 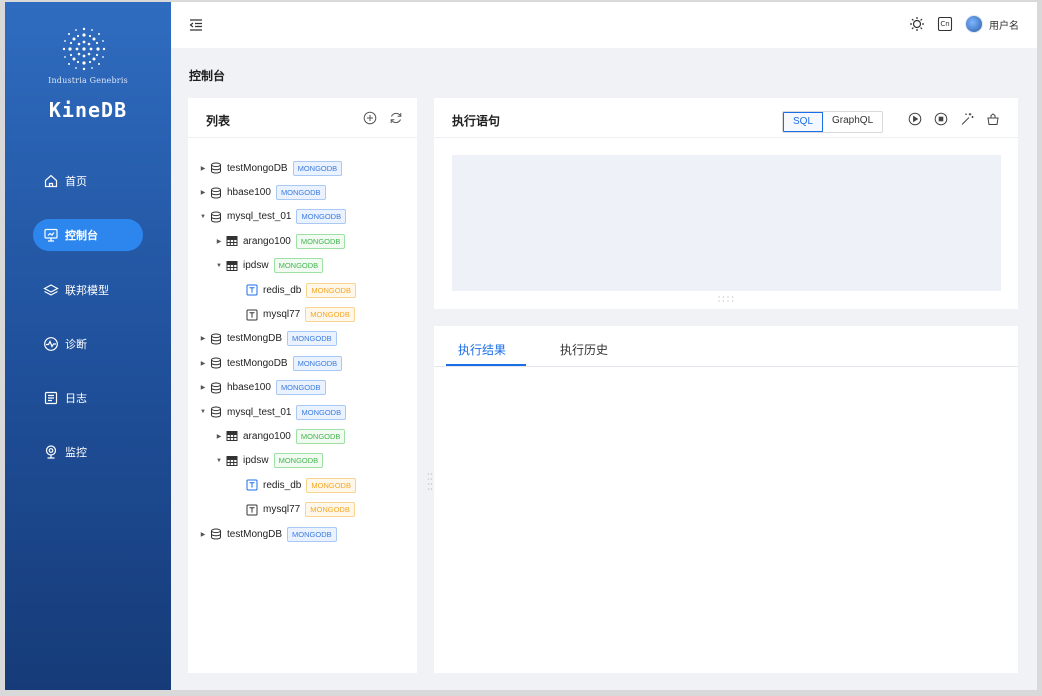 What do you see at coordinates (1004, 24) in the screenshot?
I see `username-label: 用户名` at bounding box center [1004, 24].